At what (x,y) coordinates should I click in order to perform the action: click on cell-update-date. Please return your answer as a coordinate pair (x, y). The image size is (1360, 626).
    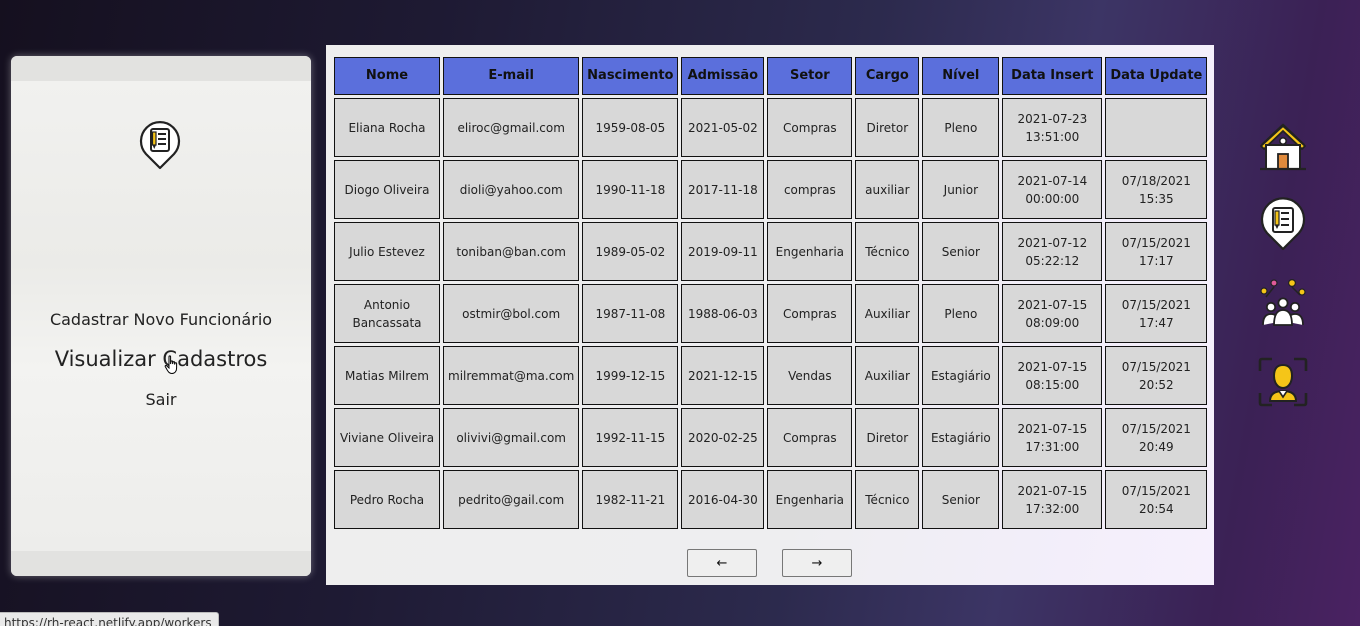
    Looking at the image, I should click on (1156, 127).